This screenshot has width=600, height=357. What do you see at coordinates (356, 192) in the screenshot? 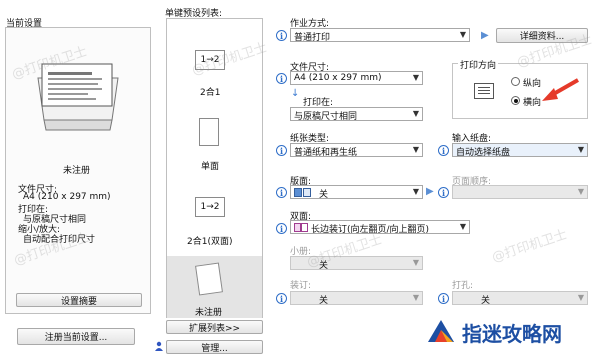
I see `layout-select: 关 ▼` at bounding box center [356, 192].